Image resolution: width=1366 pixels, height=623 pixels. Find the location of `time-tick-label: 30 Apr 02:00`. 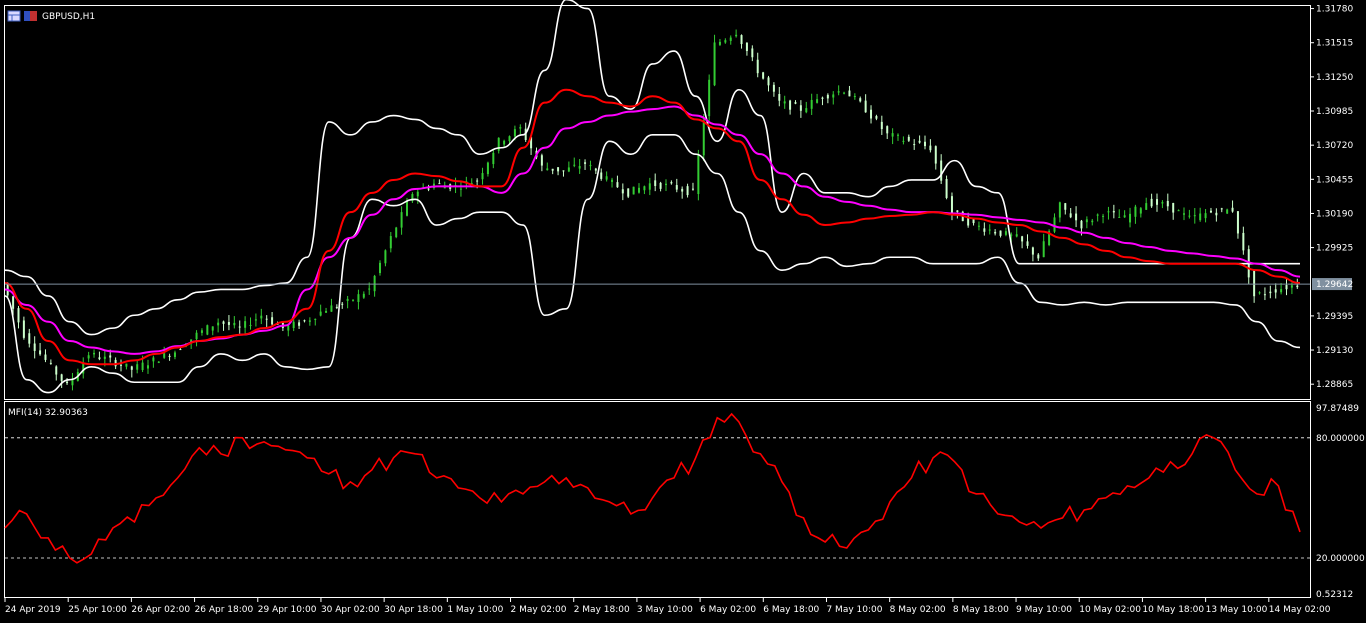

time-tick-label: 30 Apr 02:00 is located at coordinates (350, 610).